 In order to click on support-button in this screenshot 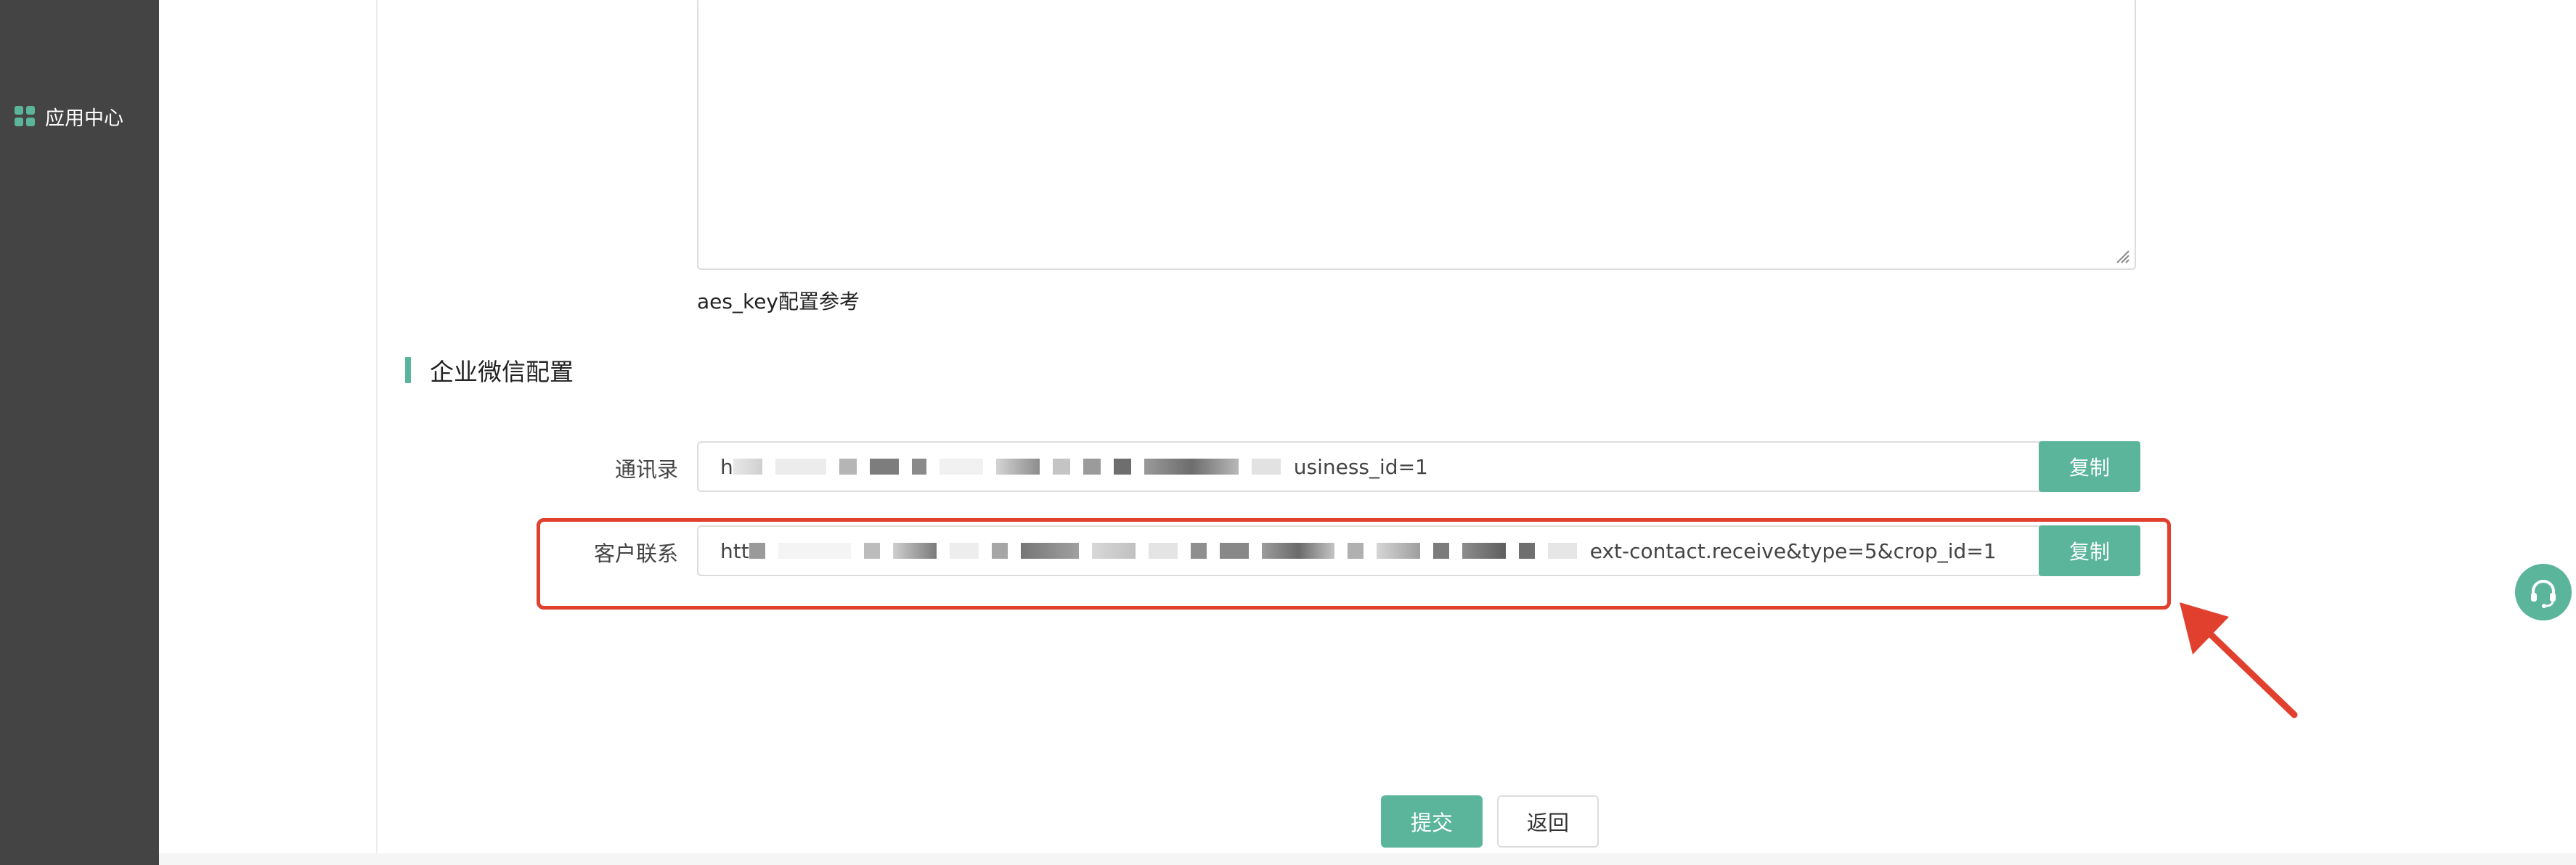, I will do `click(2543, 592)`.